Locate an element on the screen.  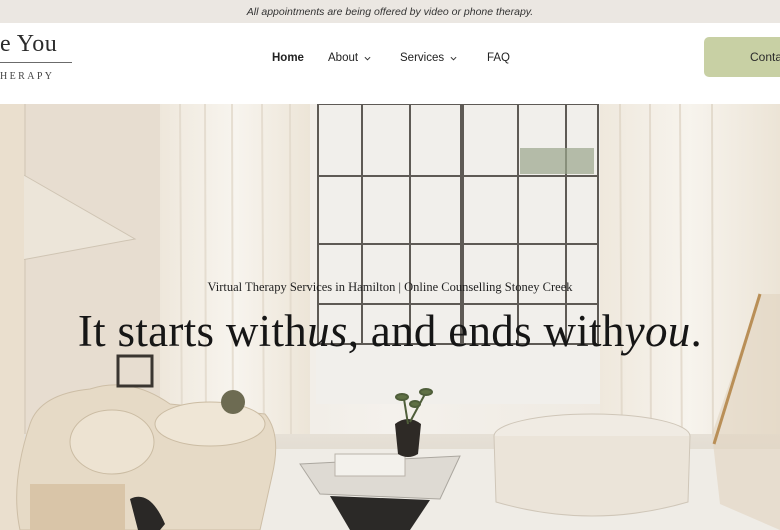
nav-about: About is located at coordinates (349, 58).